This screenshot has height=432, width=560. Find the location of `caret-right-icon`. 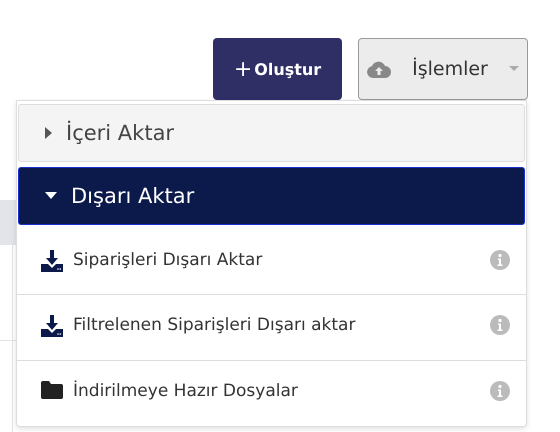

caret-right-icon is located at coordinates (48, 133).